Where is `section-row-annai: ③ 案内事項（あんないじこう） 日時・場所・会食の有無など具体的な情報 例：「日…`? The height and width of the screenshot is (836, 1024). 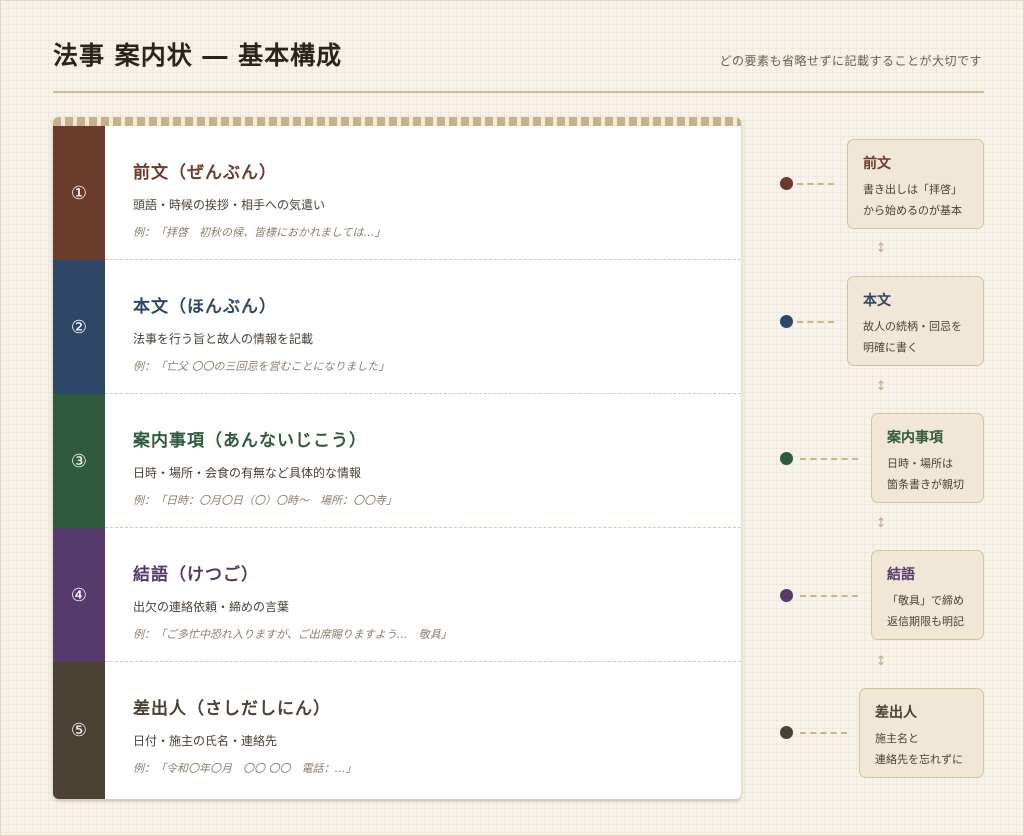
section-row-annai: ③ 案内事項（あんないじこう） 日時・場所・会食の有無など具体的な情報 例：「日… is located at coordinates (397, 461).